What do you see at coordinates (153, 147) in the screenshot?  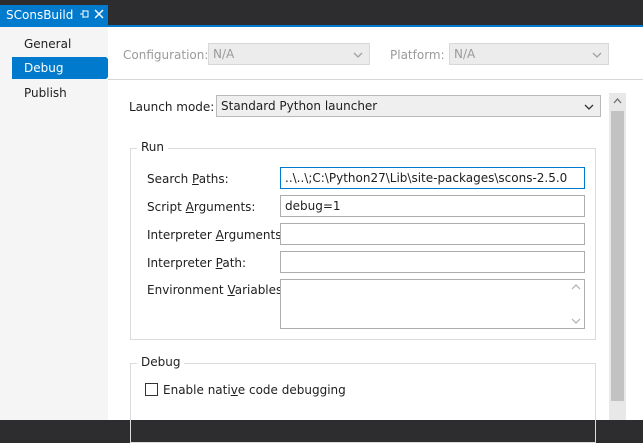 I see `run-group-title: Run` at bounding box center [153, 147].